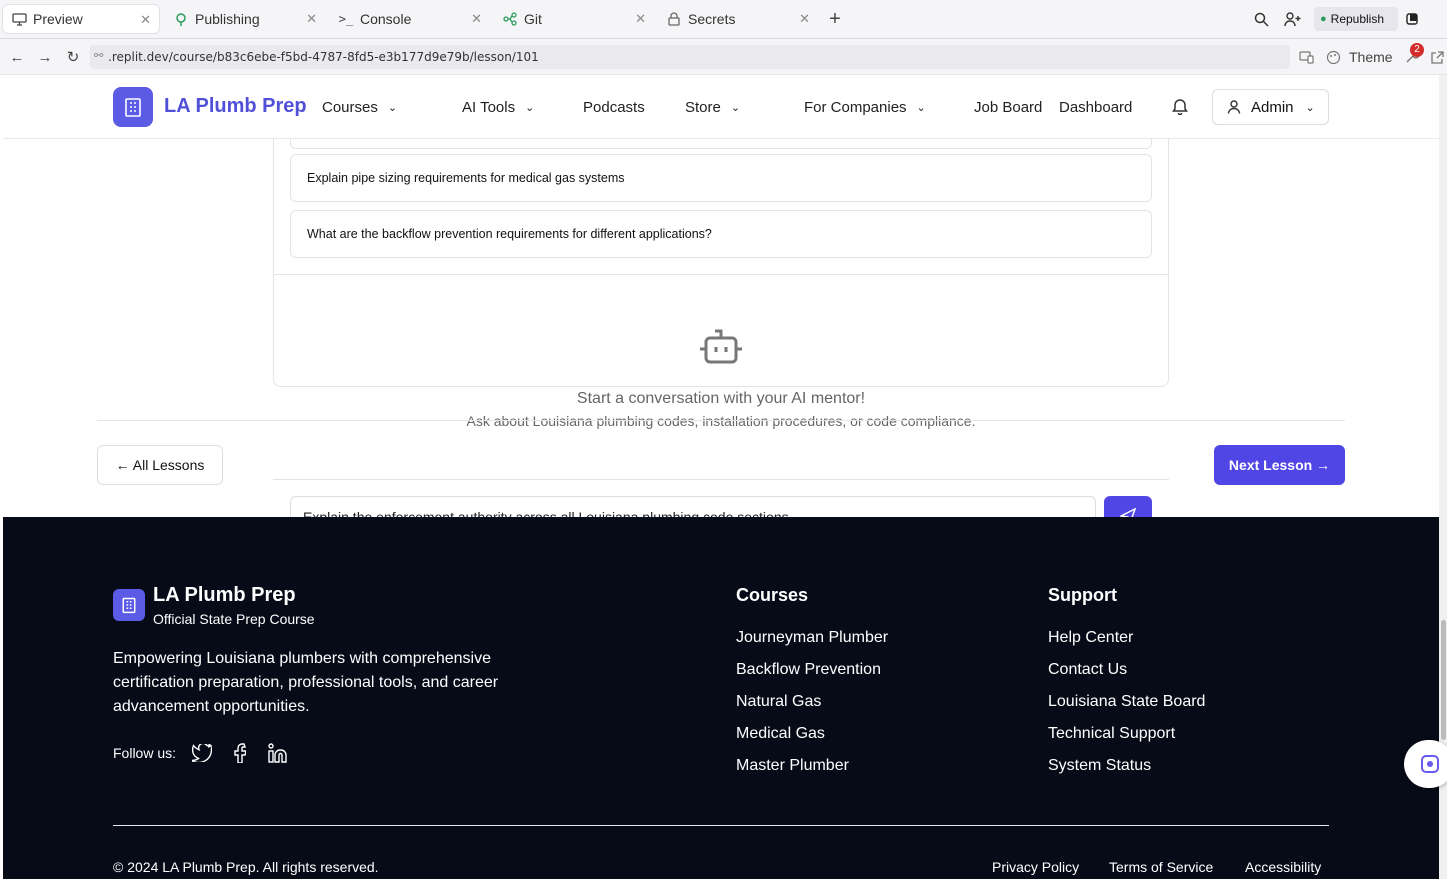 The image size is (1447, 879). What do you see at coordinates (1443, 680) in the screenshot?
I see `scrollbar-thumb` at bounding box center [1443, 680].